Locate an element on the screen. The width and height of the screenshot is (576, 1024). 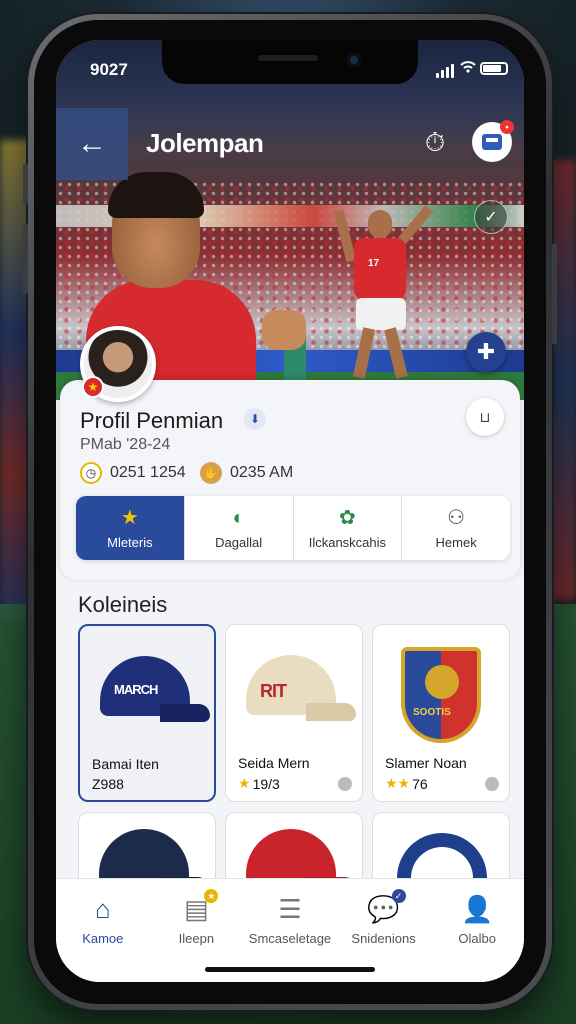
back-button: ← is located at coordinates (92, 144).